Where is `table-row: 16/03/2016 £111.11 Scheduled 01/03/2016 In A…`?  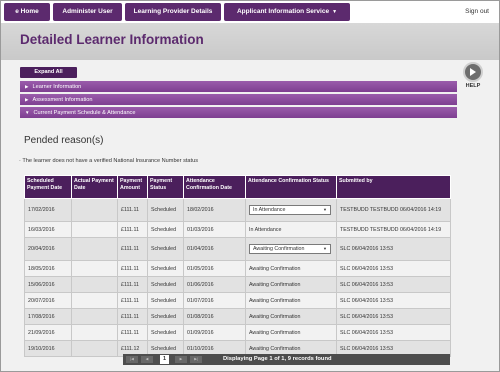
table-row: 16/03/2016 £111.11 Scheduled 01/03/2016 In A… is located at coordinates (237, 229).